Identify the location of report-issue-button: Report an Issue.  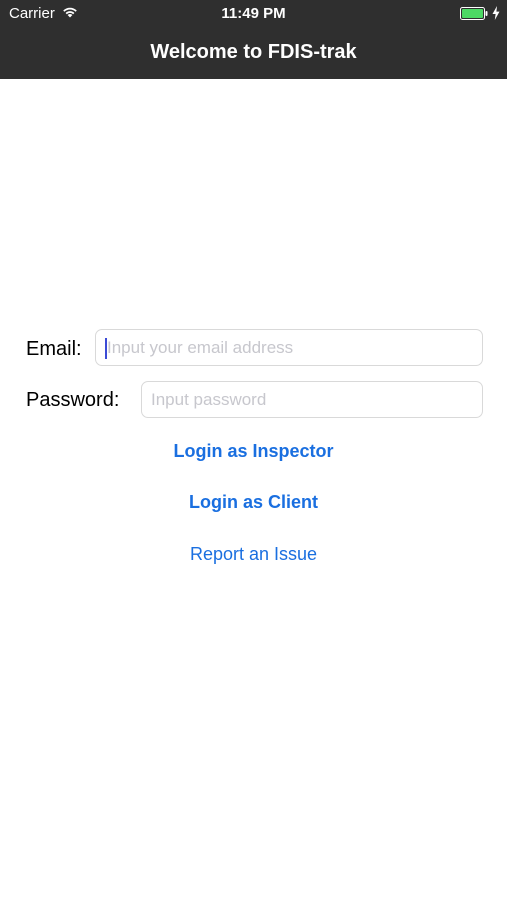
(253, 554).